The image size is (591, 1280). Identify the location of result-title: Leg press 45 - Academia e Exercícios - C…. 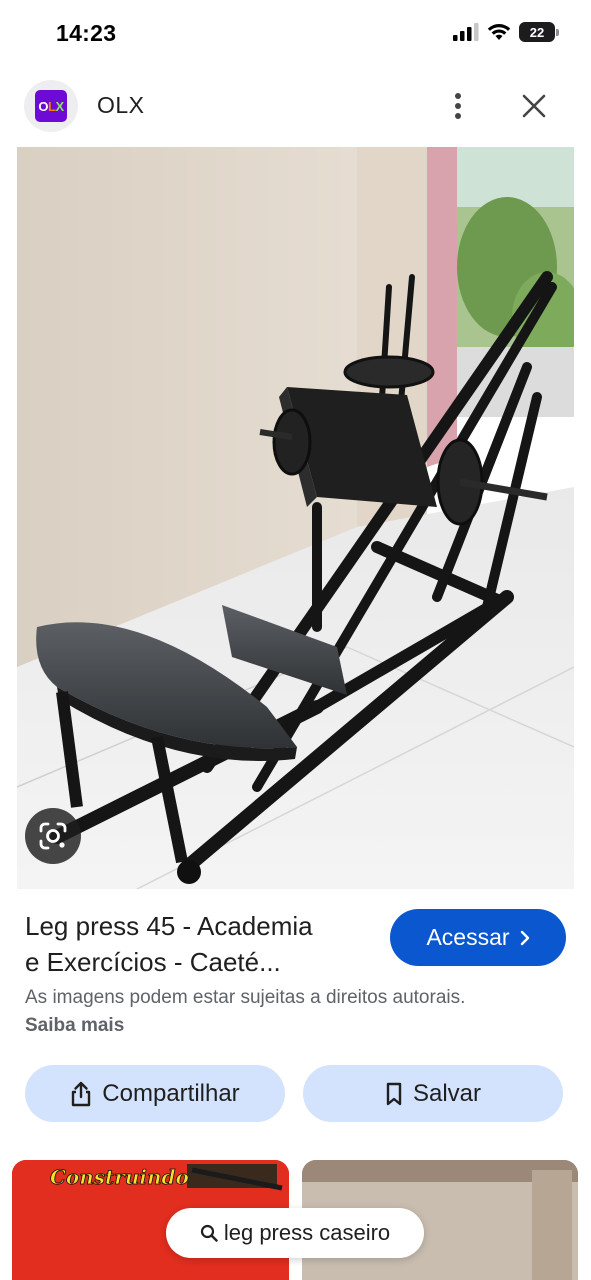
(197, 944).